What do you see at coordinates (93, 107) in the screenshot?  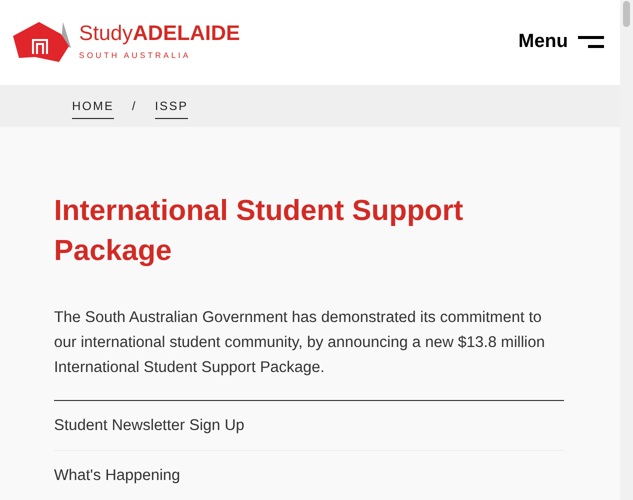 I see `breadcrumb-link: HOME` at bounding box center [93, 107].